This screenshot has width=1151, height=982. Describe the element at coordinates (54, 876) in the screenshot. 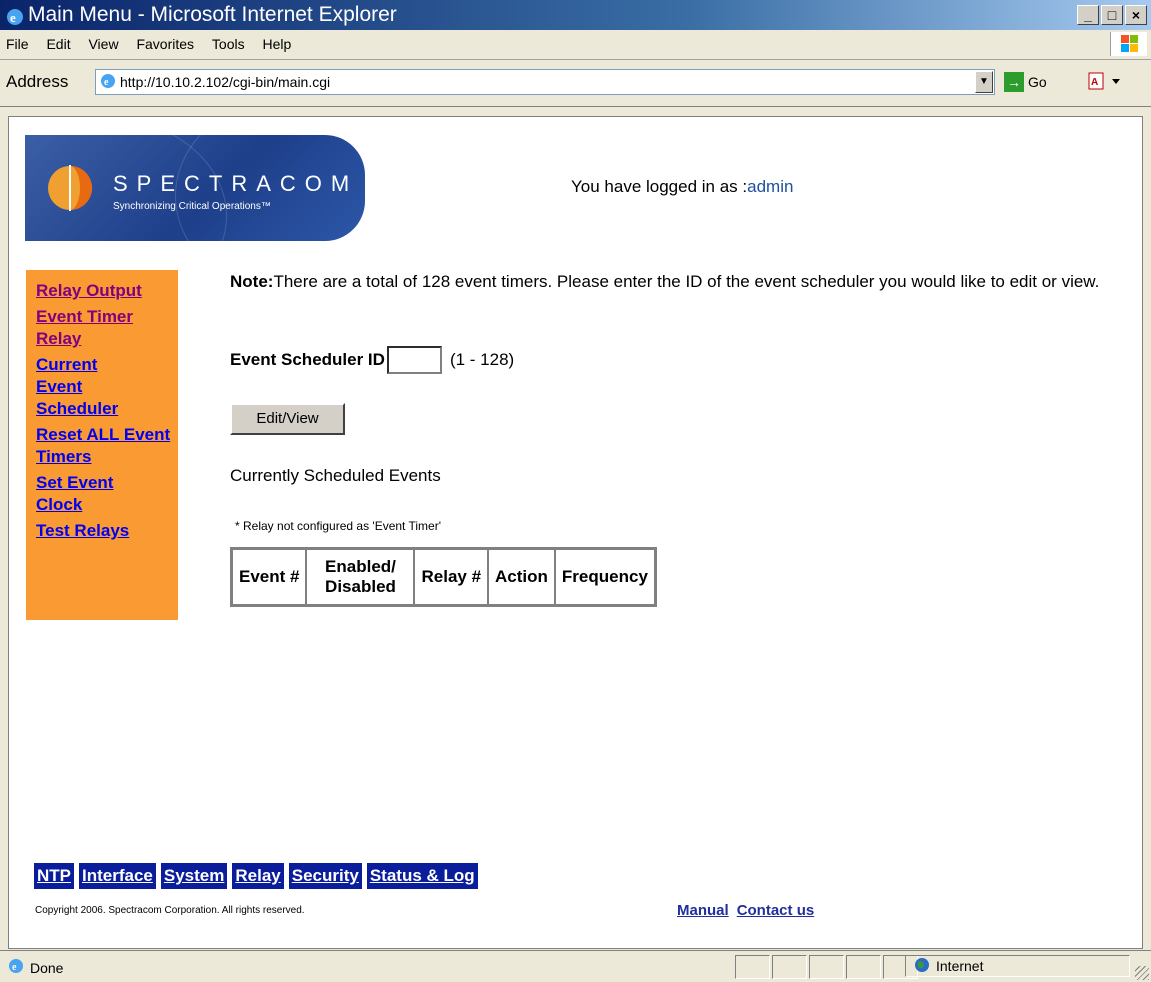

I see `nav-ntp: NTP` at that location.